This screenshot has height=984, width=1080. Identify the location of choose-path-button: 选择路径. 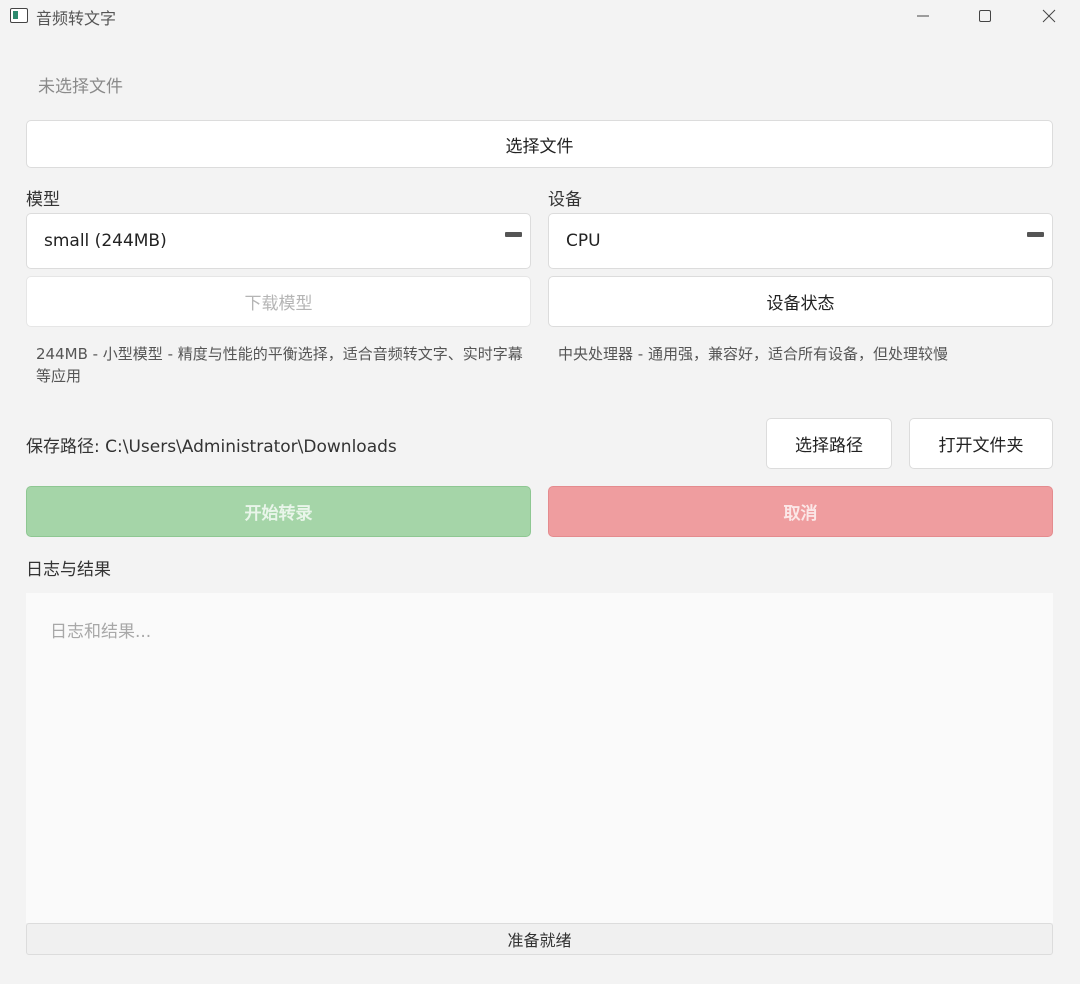
(829, 443).